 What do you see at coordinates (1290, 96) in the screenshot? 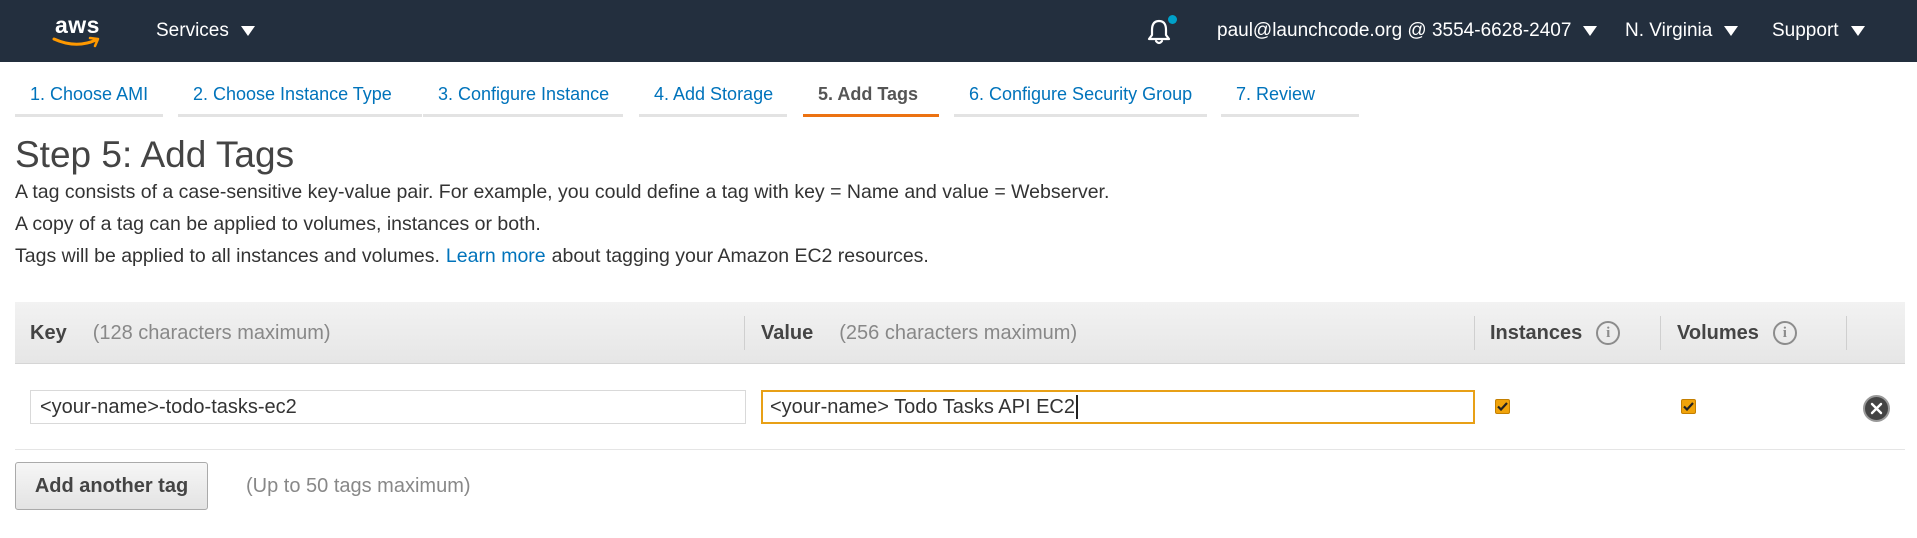
I see `tab-review: 7. Review` at bounding box center [1290, 96].